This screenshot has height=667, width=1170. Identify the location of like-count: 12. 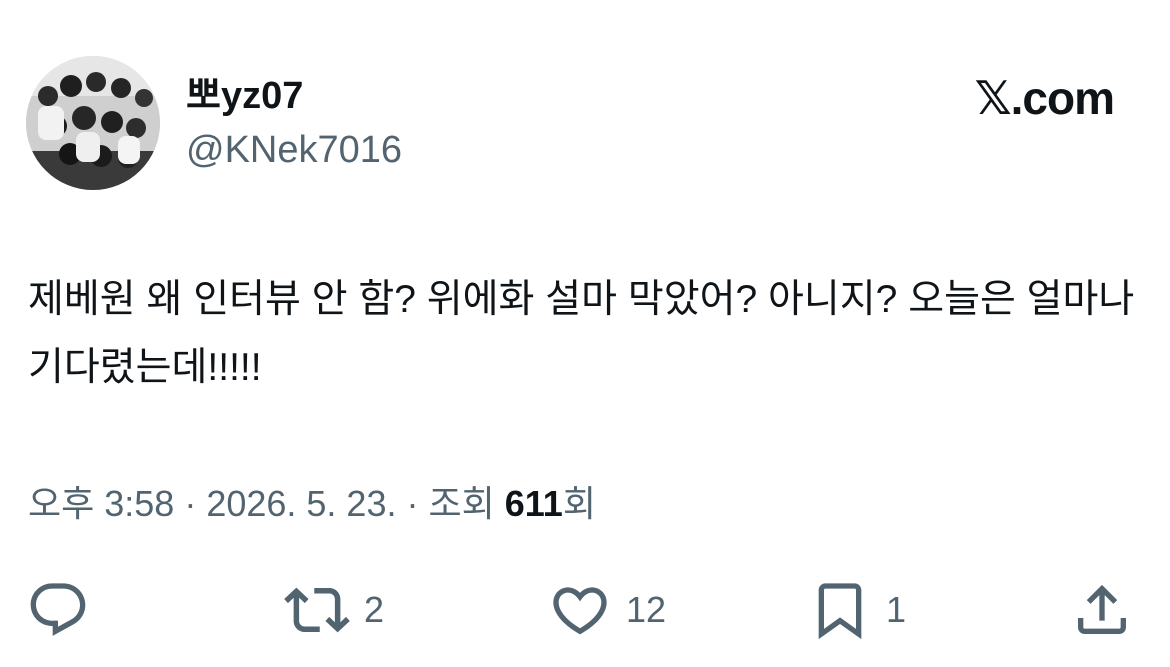
(646, 609).